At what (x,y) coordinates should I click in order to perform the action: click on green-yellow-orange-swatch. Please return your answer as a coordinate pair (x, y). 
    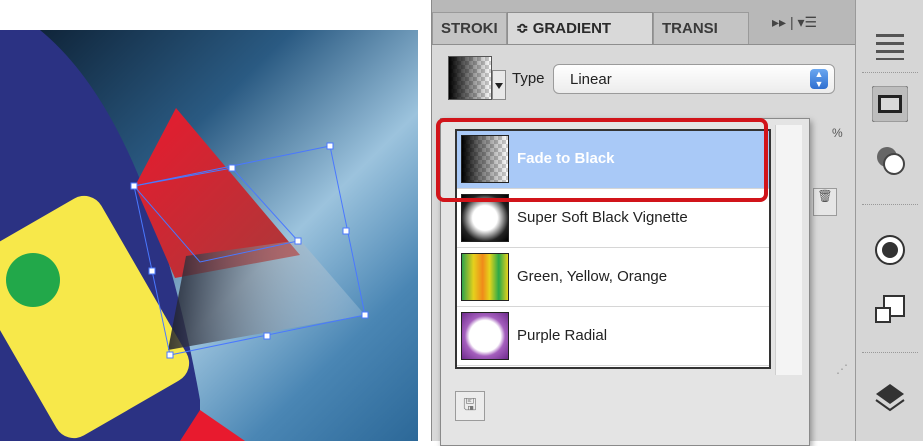
    Looking at the image, I should click on (485, 277).